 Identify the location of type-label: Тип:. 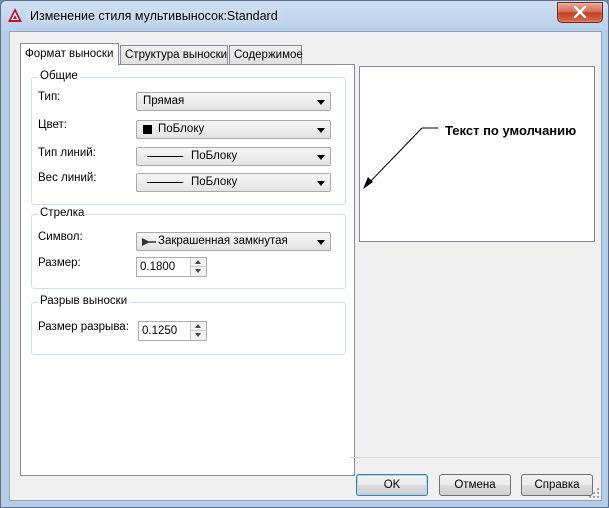
(49, 97).